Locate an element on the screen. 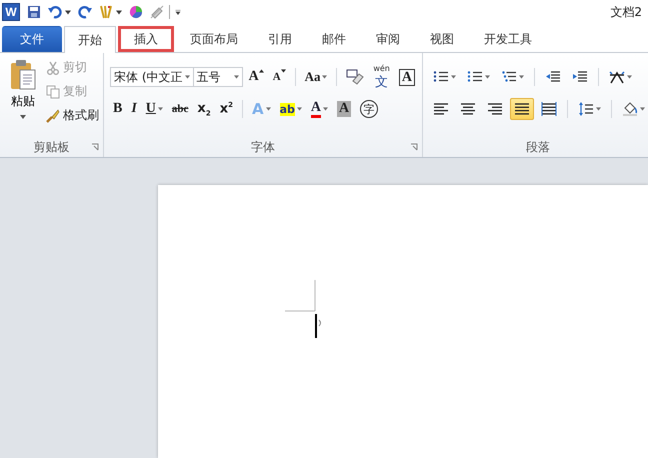  font-name-dropdown: 宋体 (中文正 is located at coordinates (152, 77).